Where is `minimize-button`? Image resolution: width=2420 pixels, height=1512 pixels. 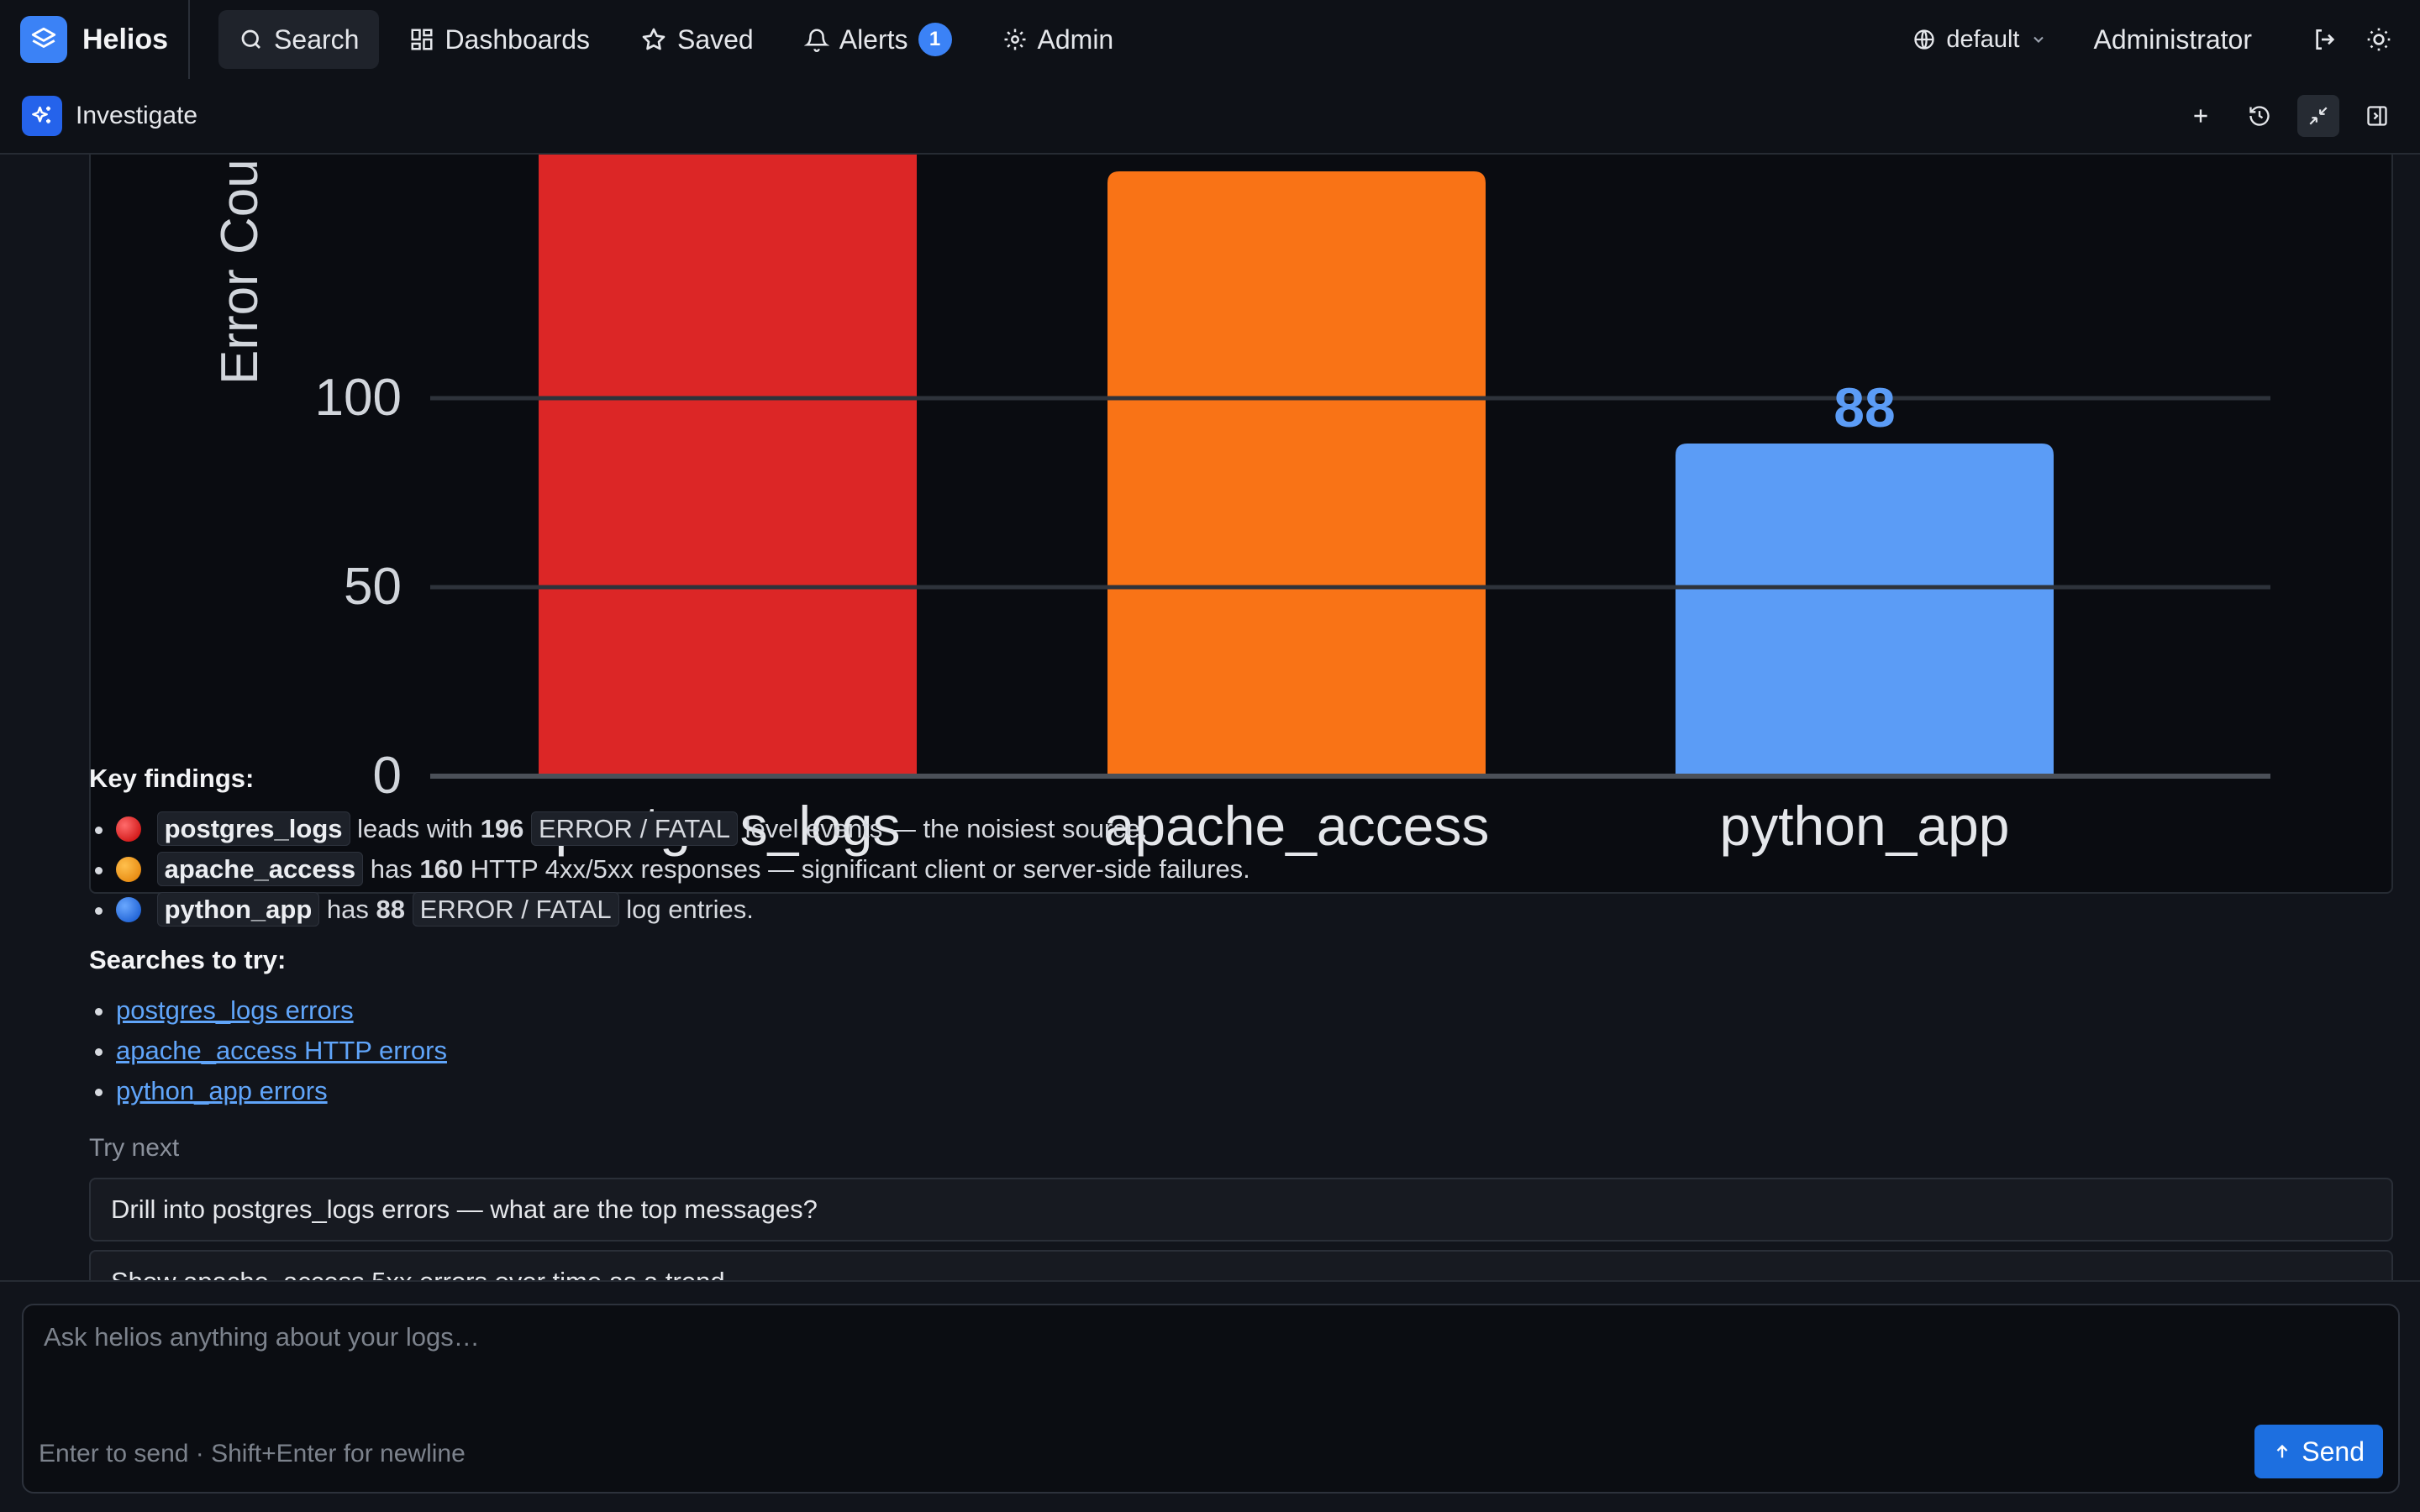 minimize-button is located at coordinates (2318, 116).